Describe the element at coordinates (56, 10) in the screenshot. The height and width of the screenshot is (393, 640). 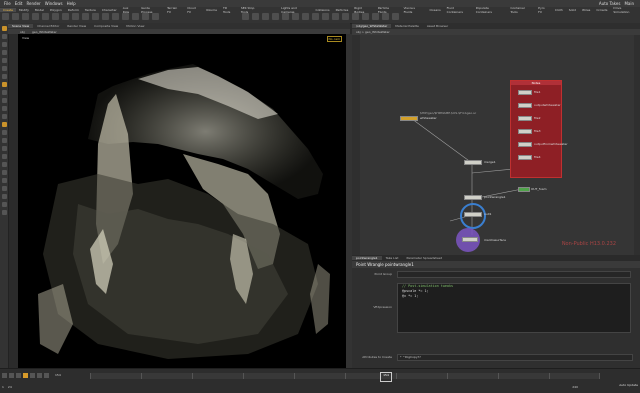
I see `shelf-tab-polygon: Polygon` at that location.